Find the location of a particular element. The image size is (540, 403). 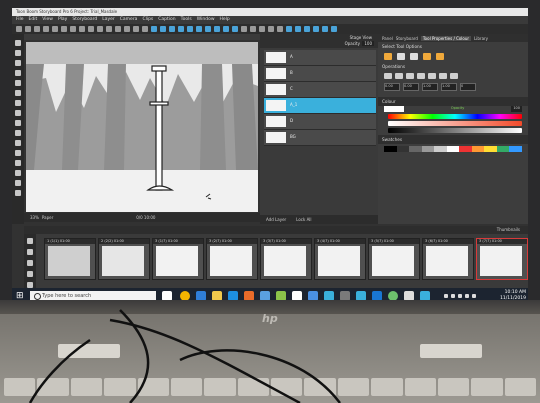

contour-icon is located at coordinates (427, 56).